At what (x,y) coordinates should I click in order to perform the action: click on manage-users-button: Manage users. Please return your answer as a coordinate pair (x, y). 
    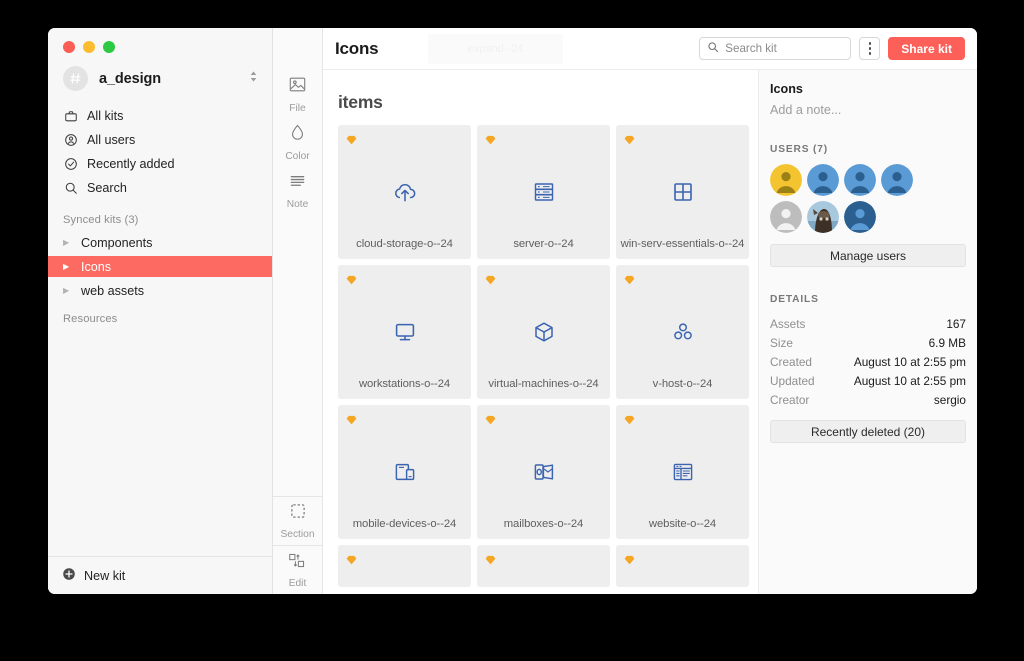
    Looking at the image, I should click on (868, 255).